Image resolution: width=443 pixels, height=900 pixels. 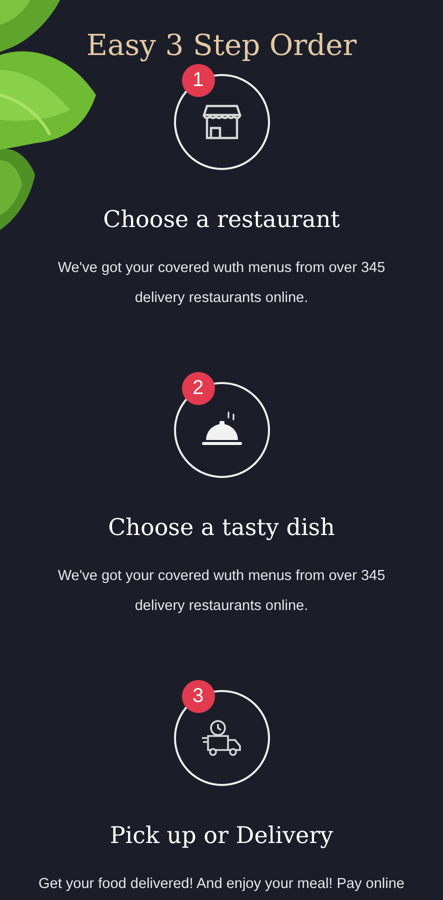 What do you see at coordinates (221, 45) in the screenshot?
I see `page-title: Easy 3 Step Order` at bounding box center [221, 45].